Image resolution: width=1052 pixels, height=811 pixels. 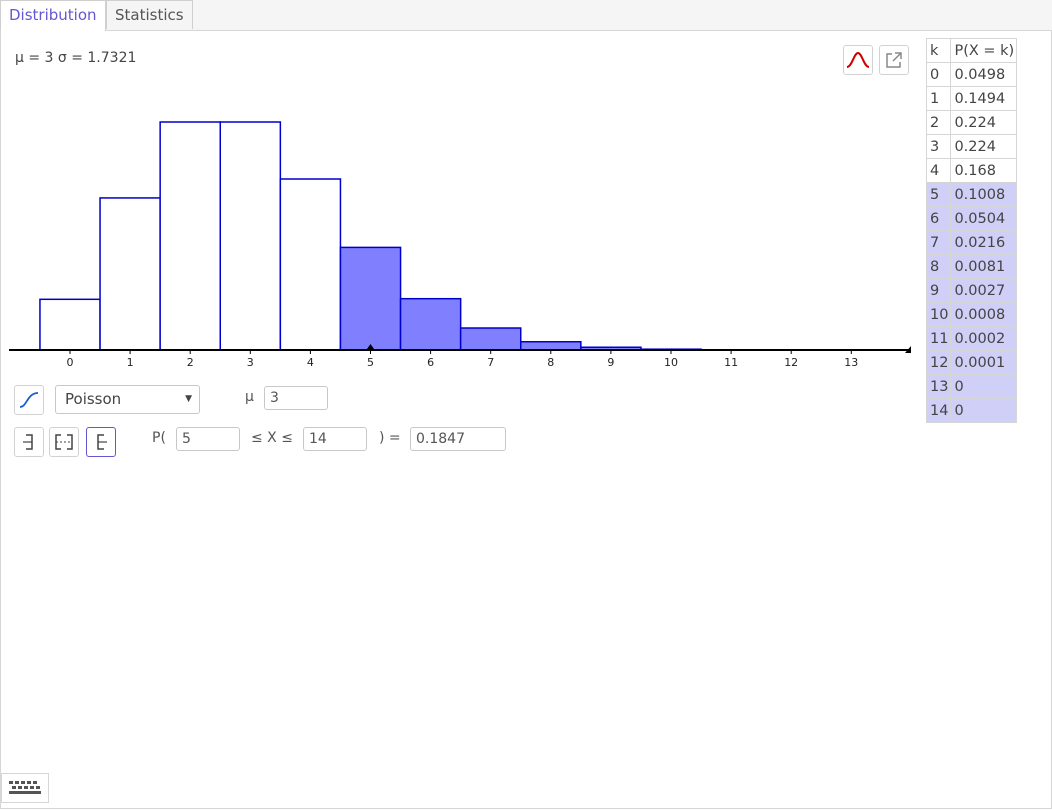 I want to click on cumulative-icon, so click(x=29, y=400).